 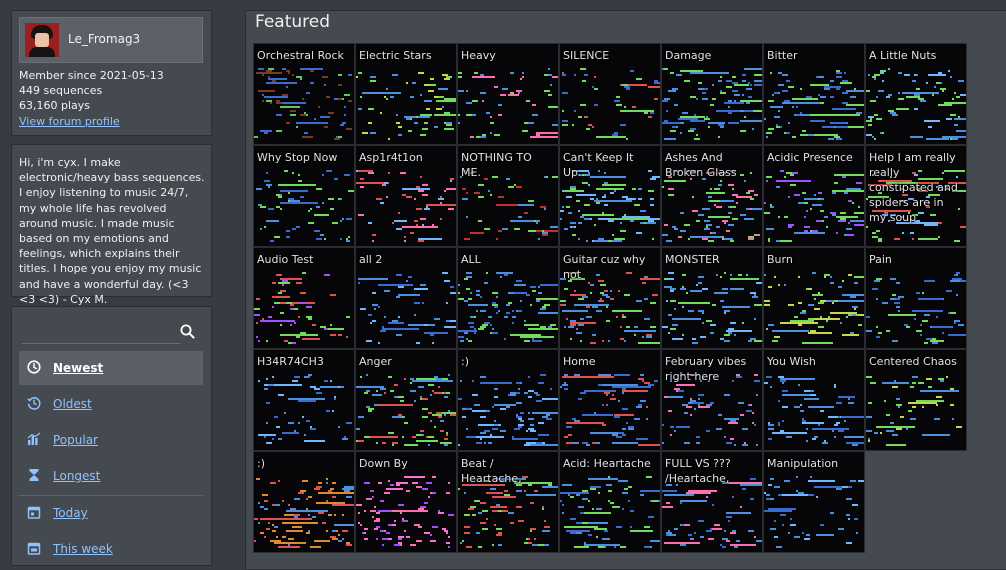 What do you see at coordinates (69, 121) in the screenshot?
I see `forum-profile-link: View forum profile` at bounding box center [69, 121].